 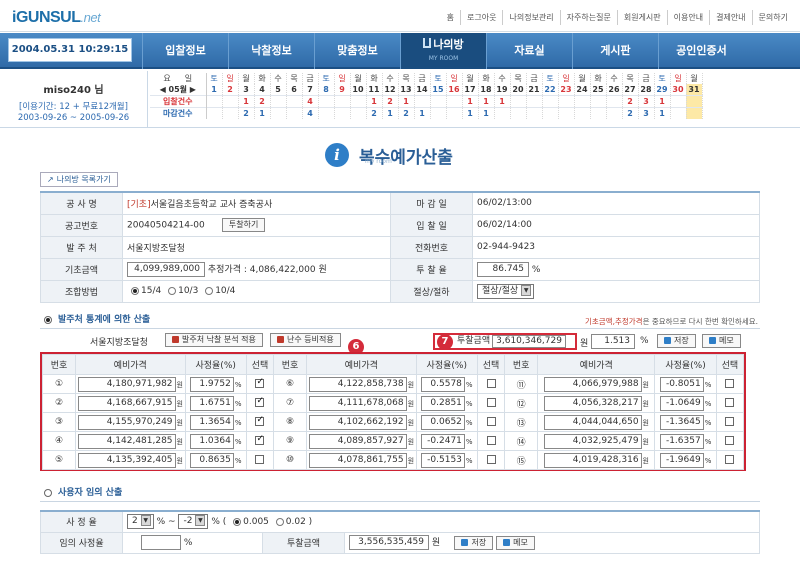 What do you see at coordinates (681, 422) in the screenshot?
I see `assess-rate-field: -1.3645` at bounding box center [681, 422].